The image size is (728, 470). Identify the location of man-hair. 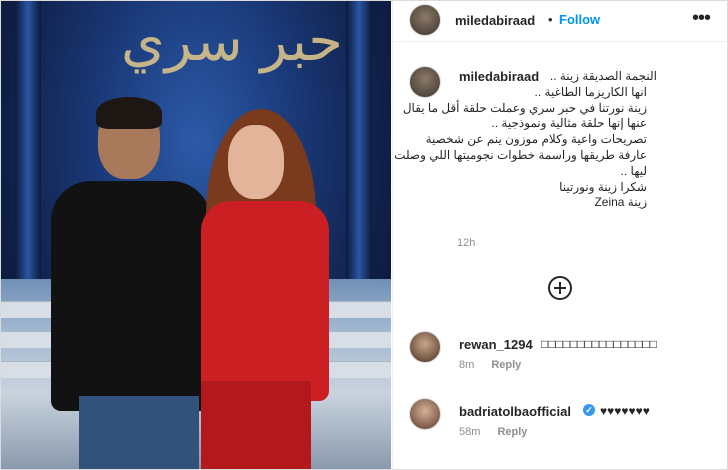
(129, 113).